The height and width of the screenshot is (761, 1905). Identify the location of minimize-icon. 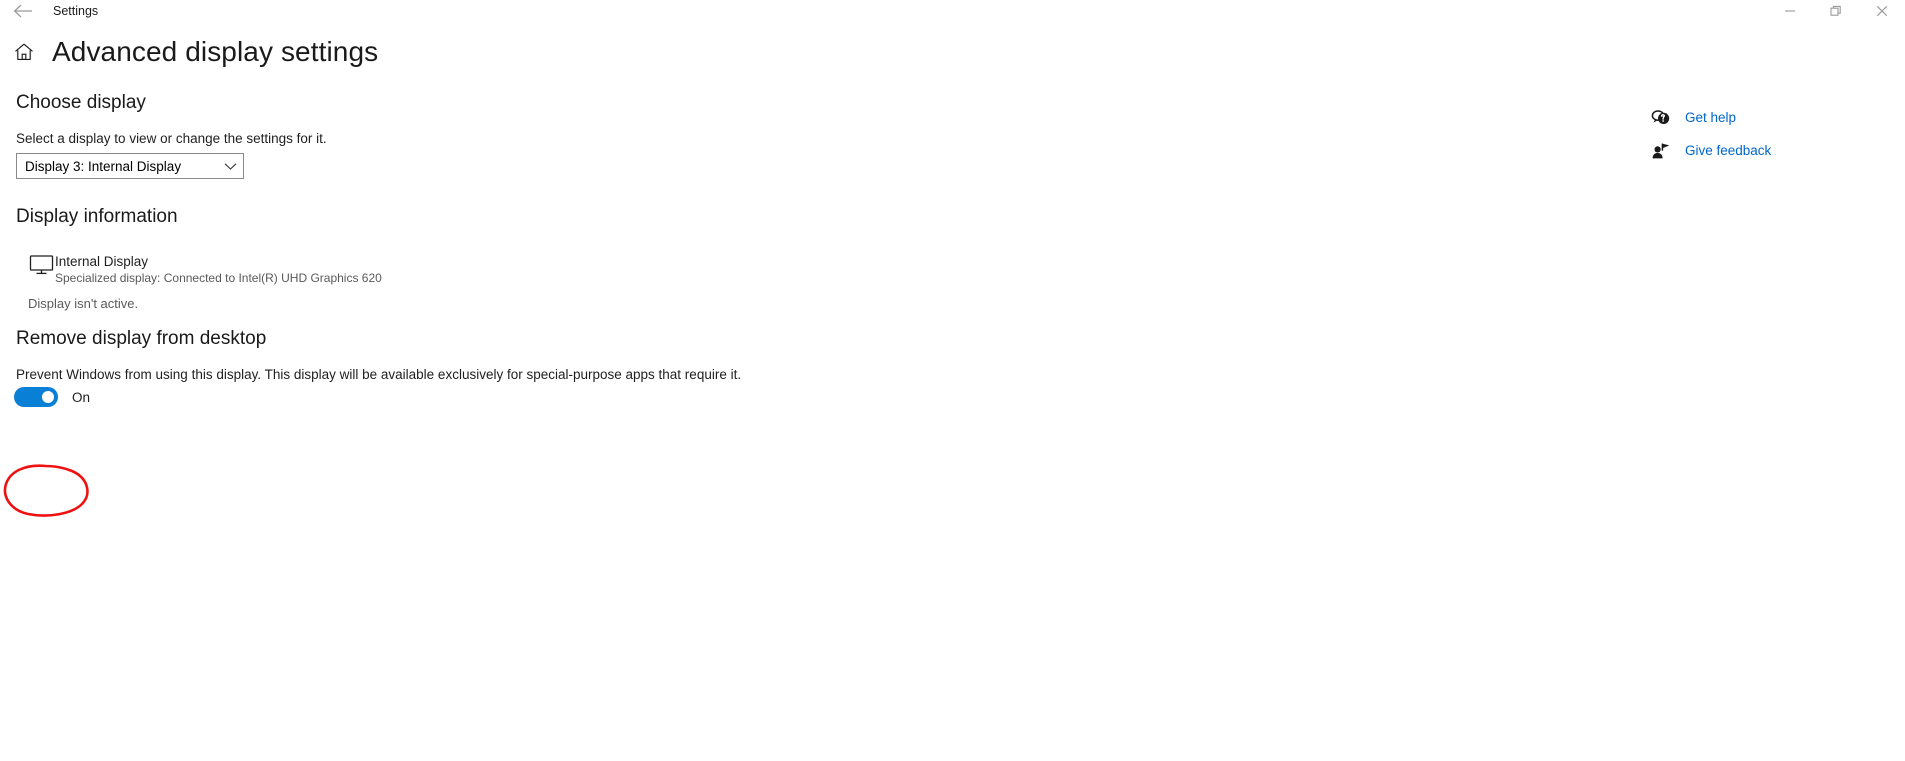
(1790, 11).